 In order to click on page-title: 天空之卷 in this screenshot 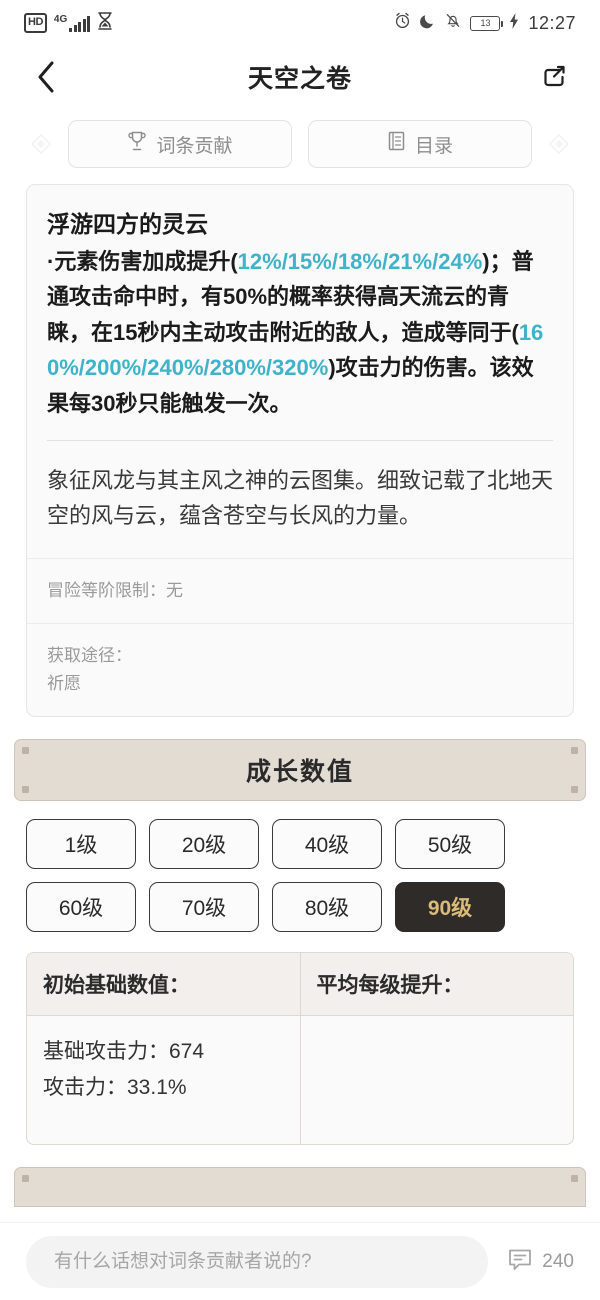, I will do `click(299, 79)`.